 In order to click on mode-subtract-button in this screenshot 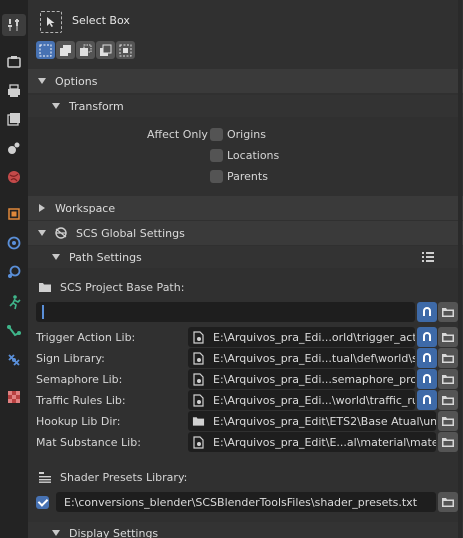, I will do `click(85, 50)`.